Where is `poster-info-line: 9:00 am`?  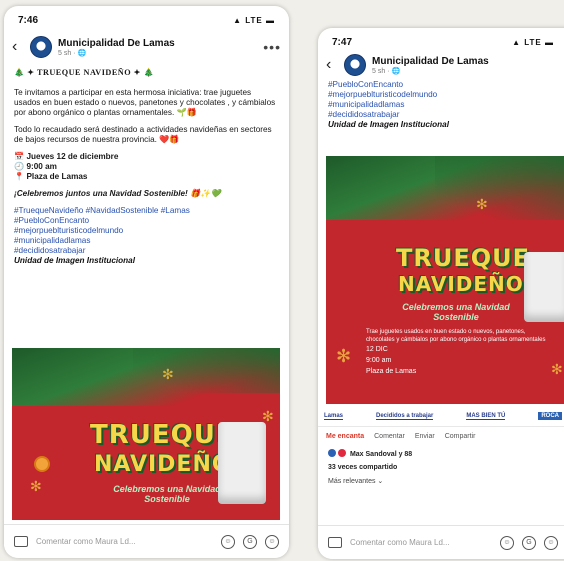 poster-info-line: 9:00 am is located at coordinates (379, 360).